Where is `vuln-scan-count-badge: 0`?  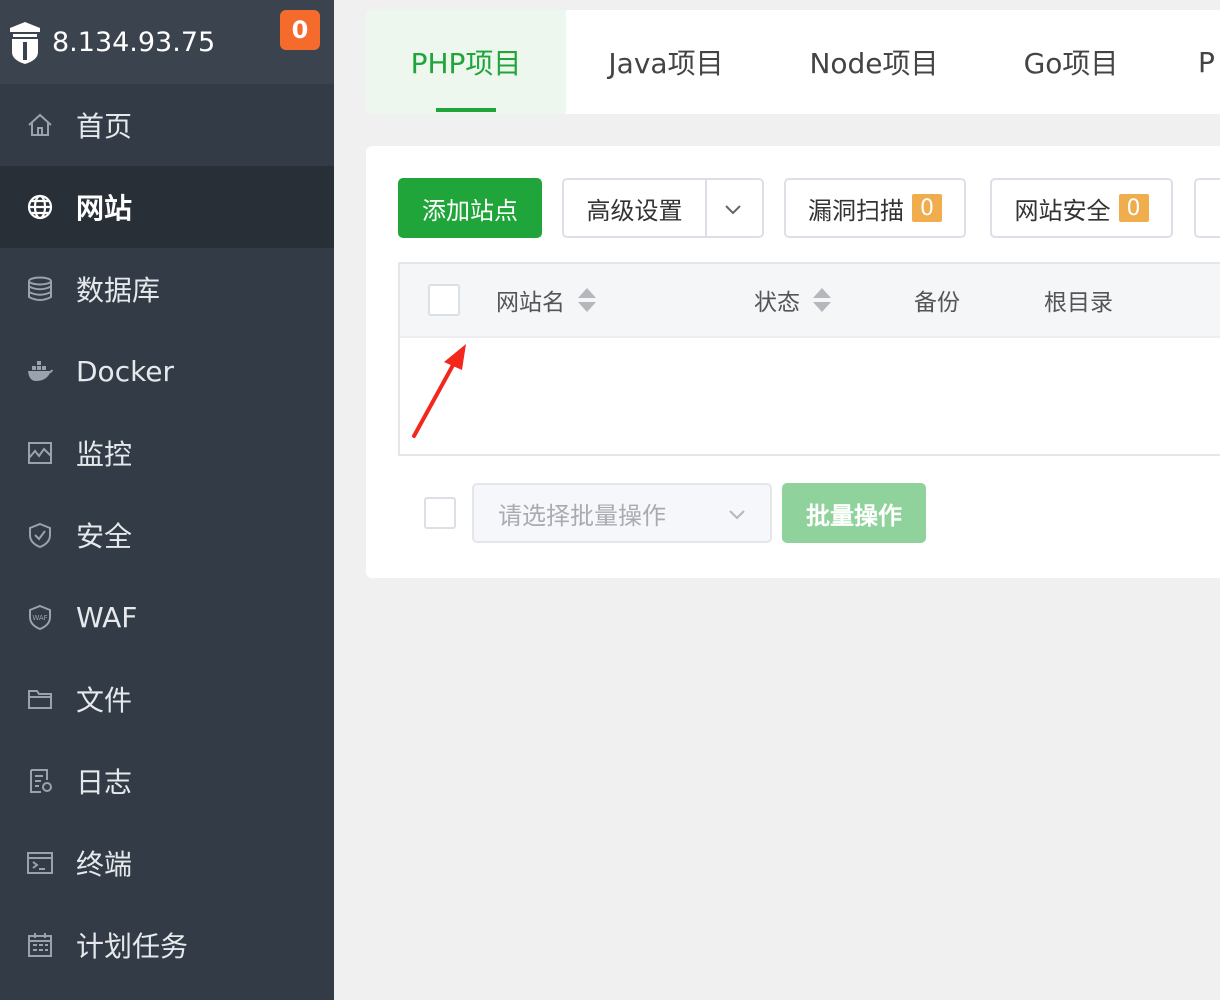
vuln-scan-count-badge: 0 is located at coordinates (927, 208).